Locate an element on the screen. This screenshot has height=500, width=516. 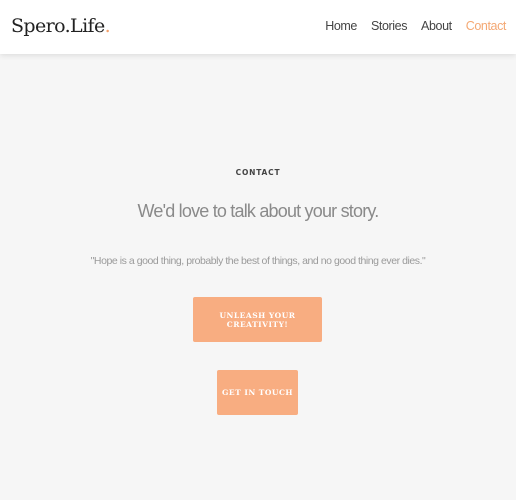
brand-logo: Spero.Life. is located at coordinates (61, 26).